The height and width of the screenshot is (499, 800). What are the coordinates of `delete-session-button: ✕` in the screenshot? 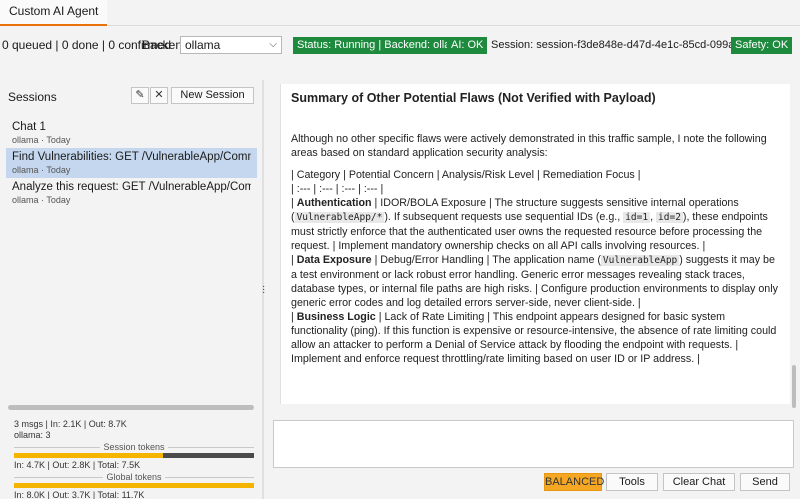 It's located at (159, 95).